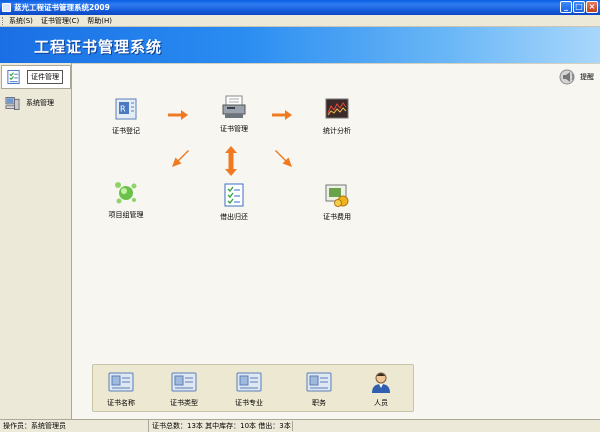  Describe the element at coordinates (3, 20) in the screenshot. I see `menu-grip` at that location.